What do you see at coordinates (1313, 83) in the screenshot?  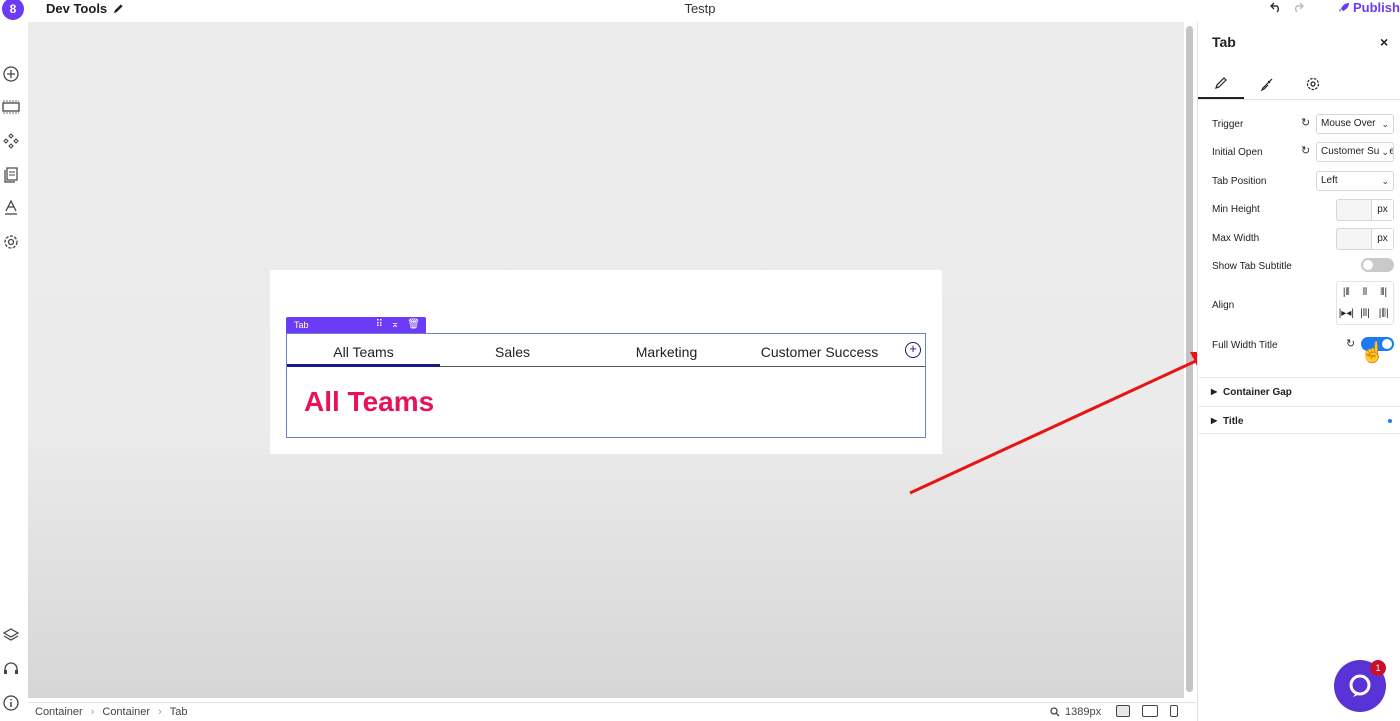 I see `tab-advanced-gear-icon` at bounding box center [1313, 83].